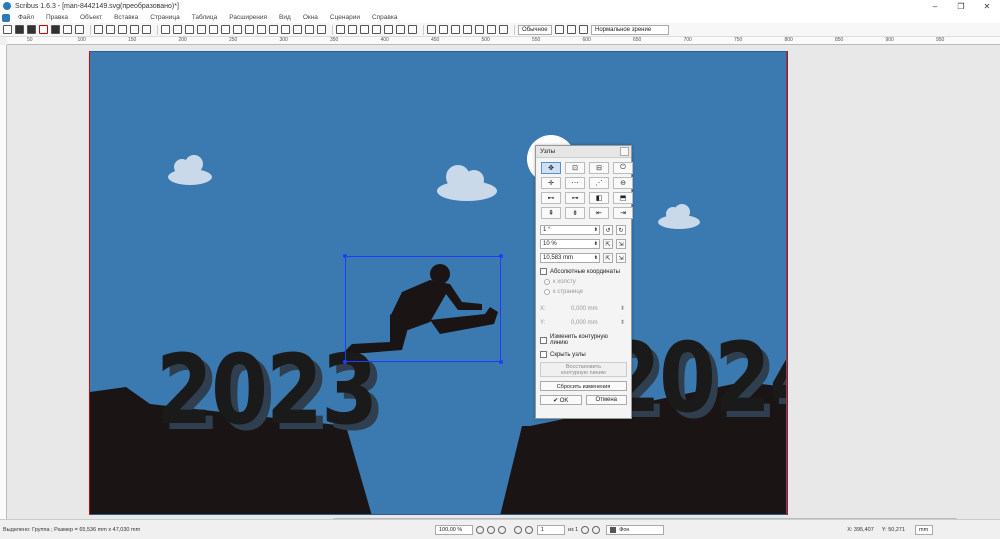 The height and width of the screenshot is (539, 1000). I want to click on minimize-icon: –, so click(935, 6).